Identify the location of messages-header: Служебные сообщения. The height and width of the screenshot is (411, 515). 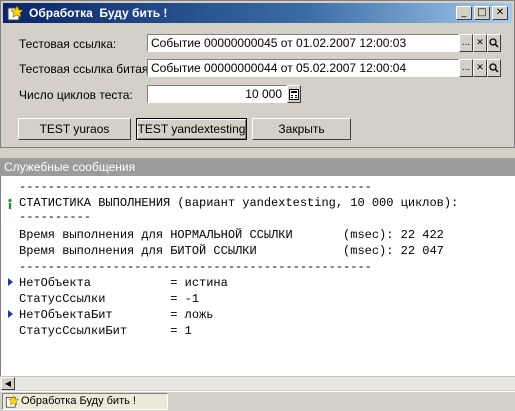
(257, 167).